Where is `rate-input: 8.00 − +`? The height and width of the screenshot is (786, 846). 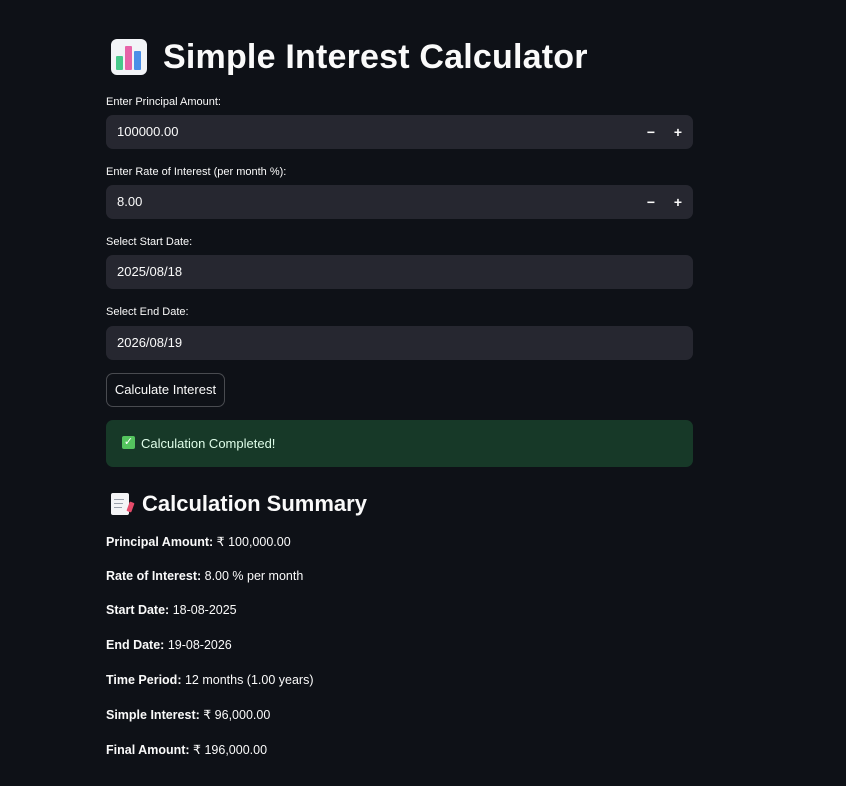 rate-input: 8.00 − + is located at coordinates (399, 202).